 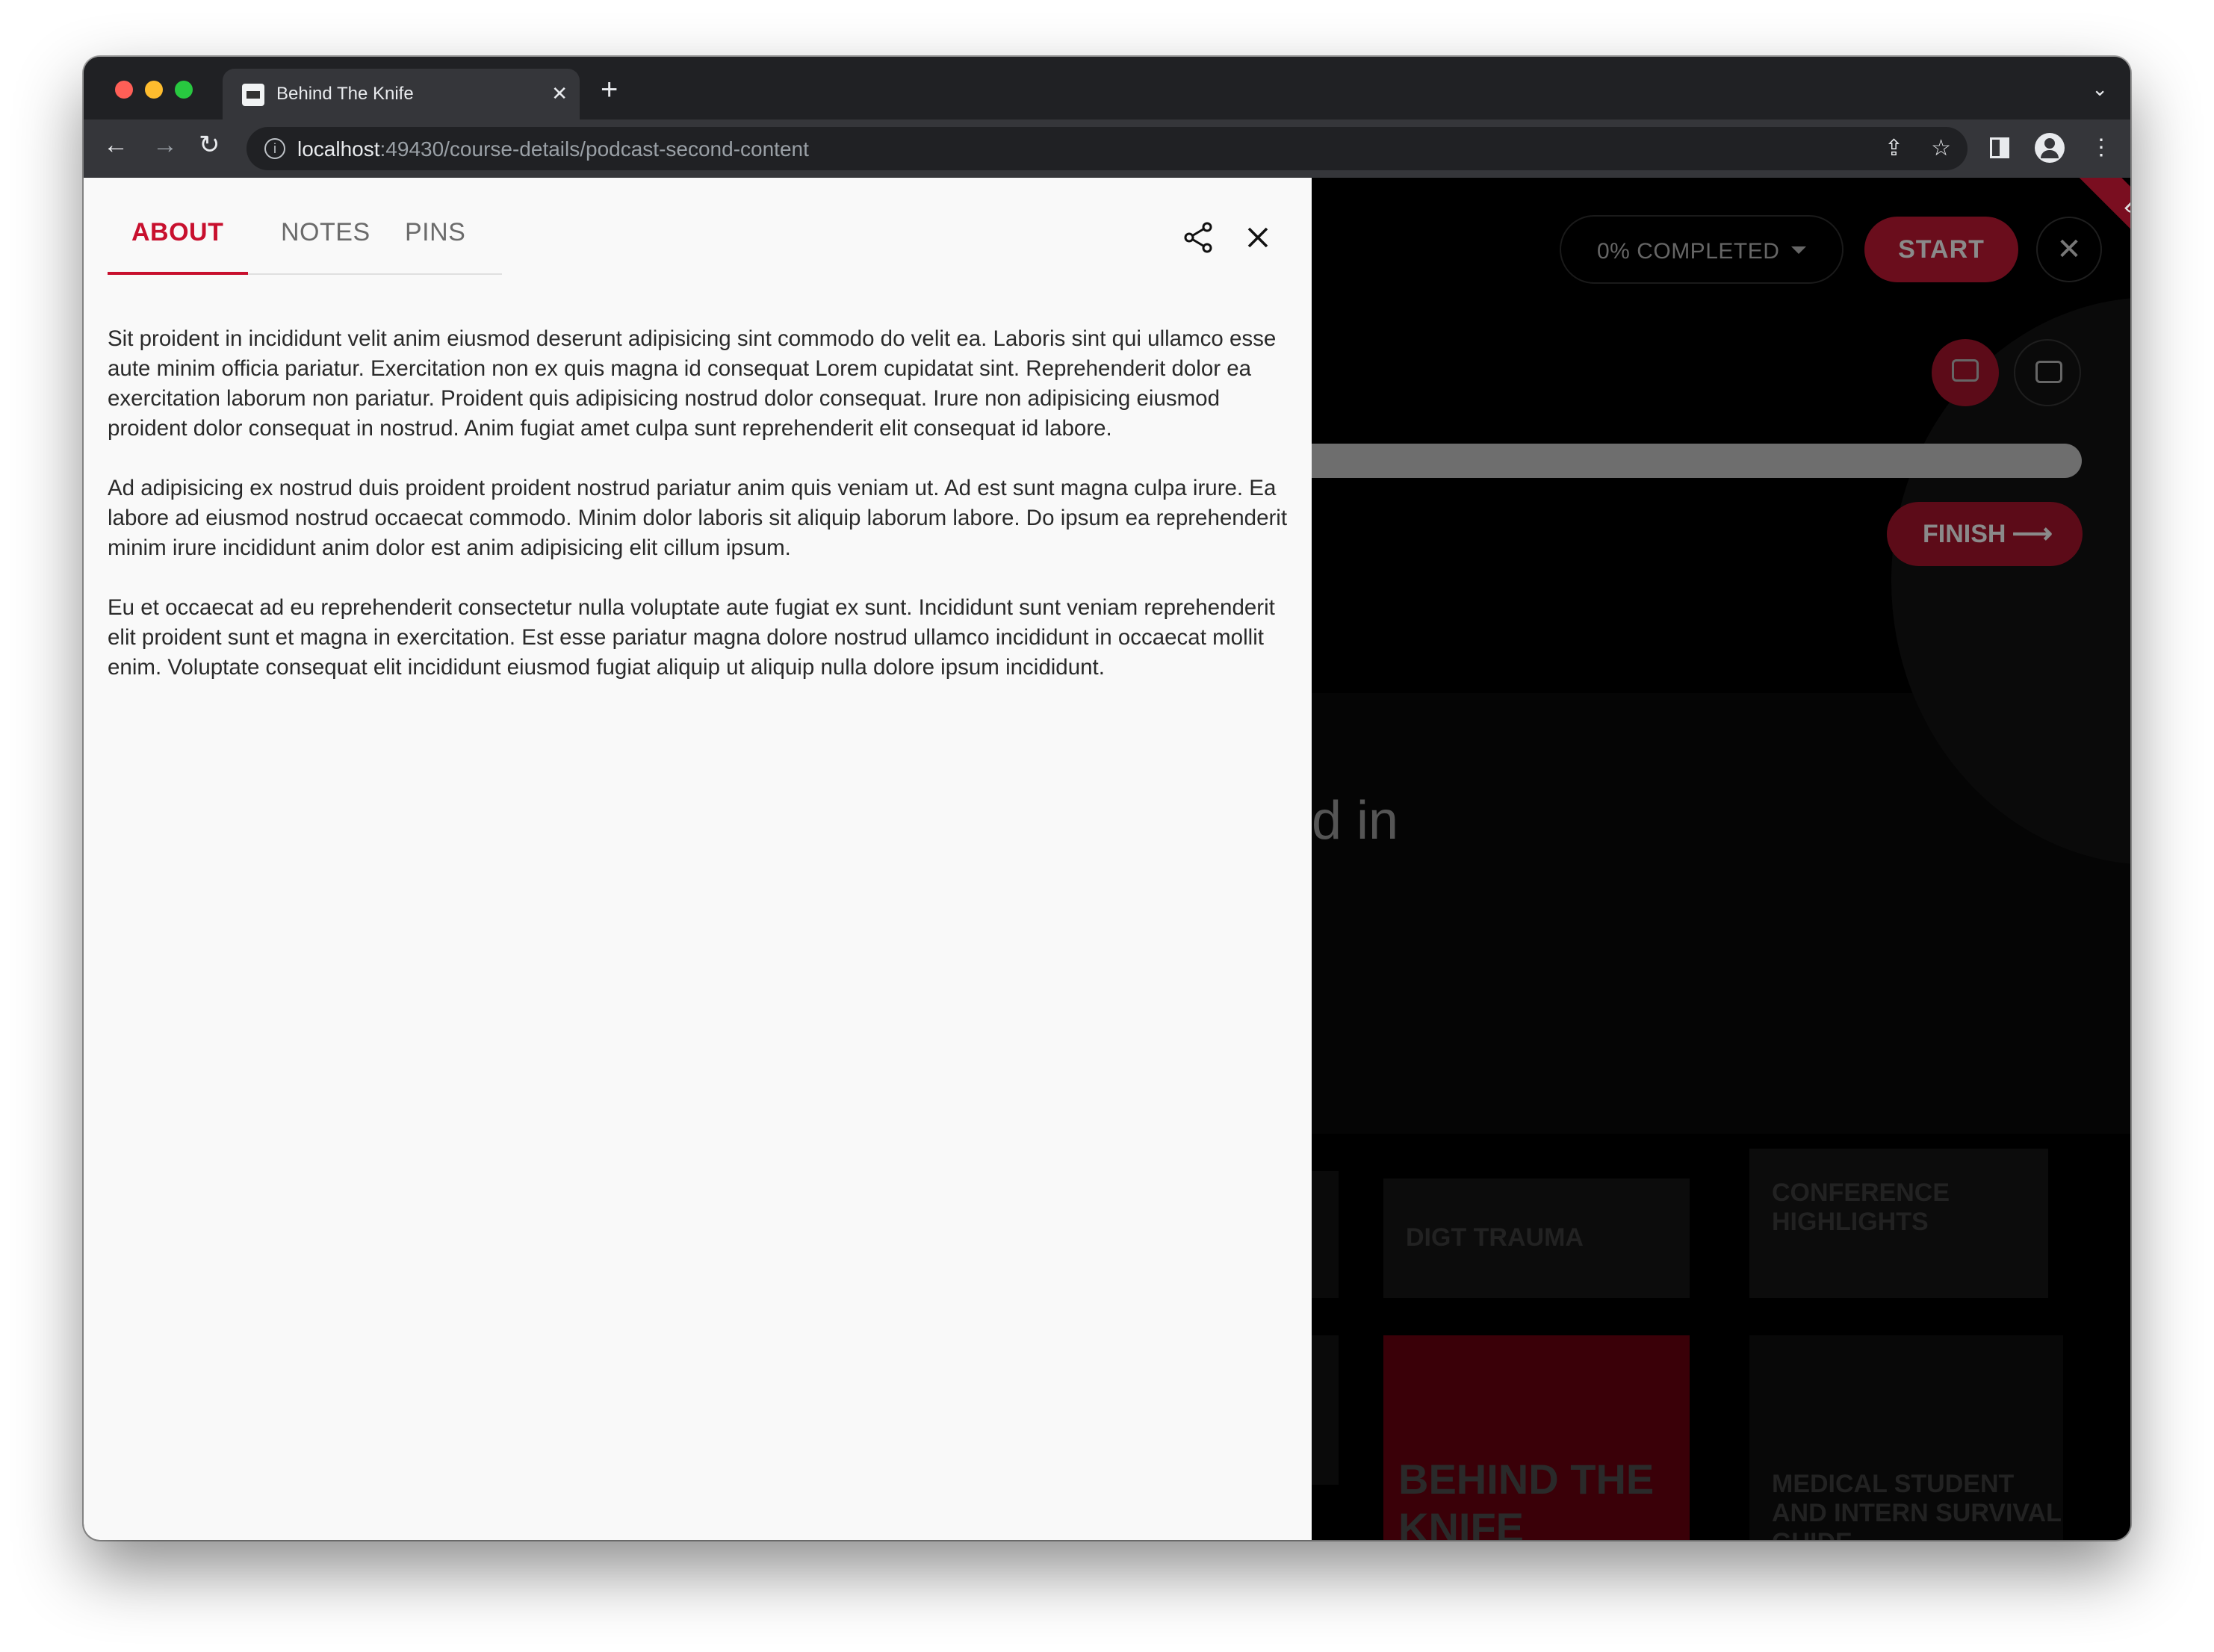 I want to click on close-window-button, so click(x=124, y=90).